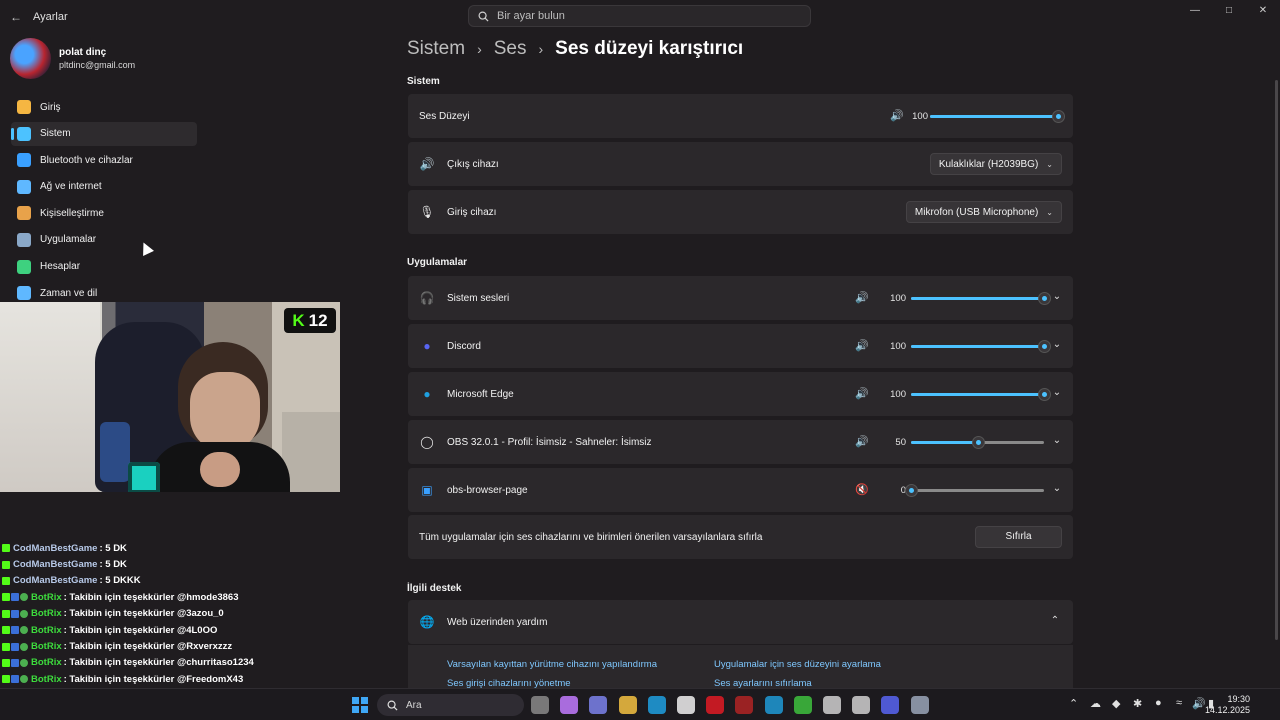  I want to click on windows-start-icon, so click(360, 705).